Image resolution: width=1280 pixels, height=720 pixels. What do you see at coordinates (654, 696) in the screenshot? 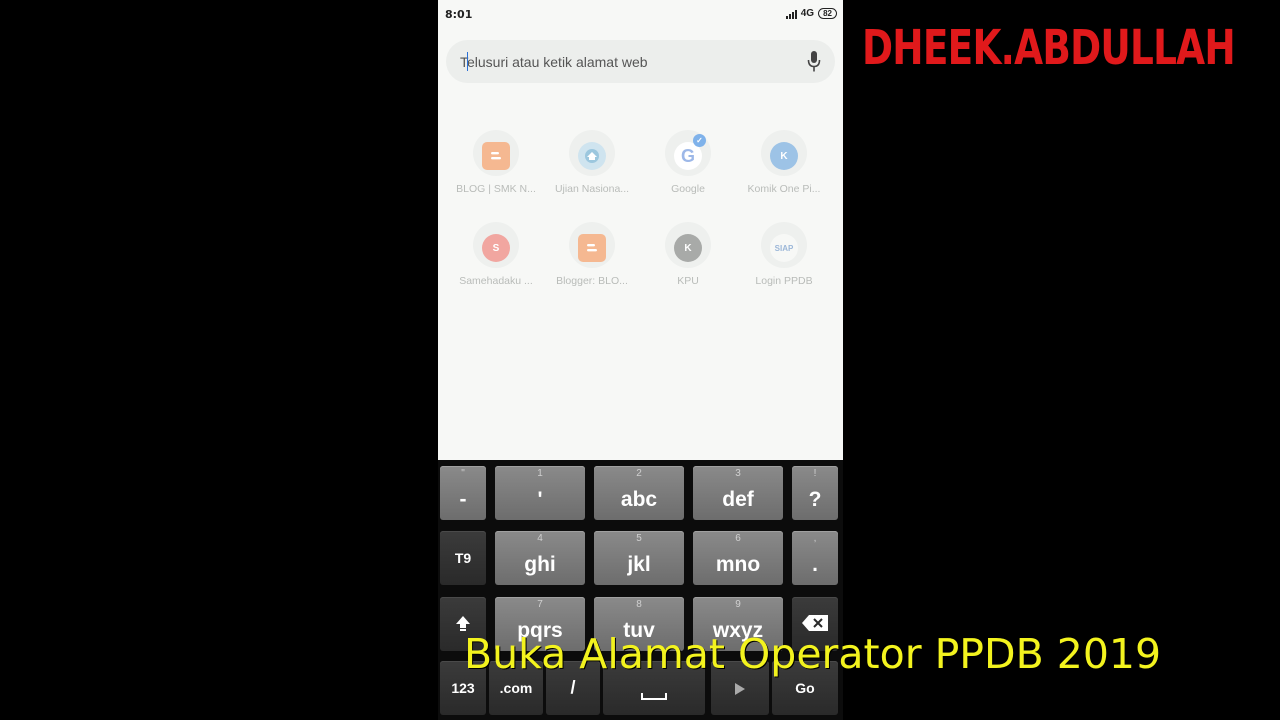
I see `space-bar-icon` at bounding box center [654, 696].